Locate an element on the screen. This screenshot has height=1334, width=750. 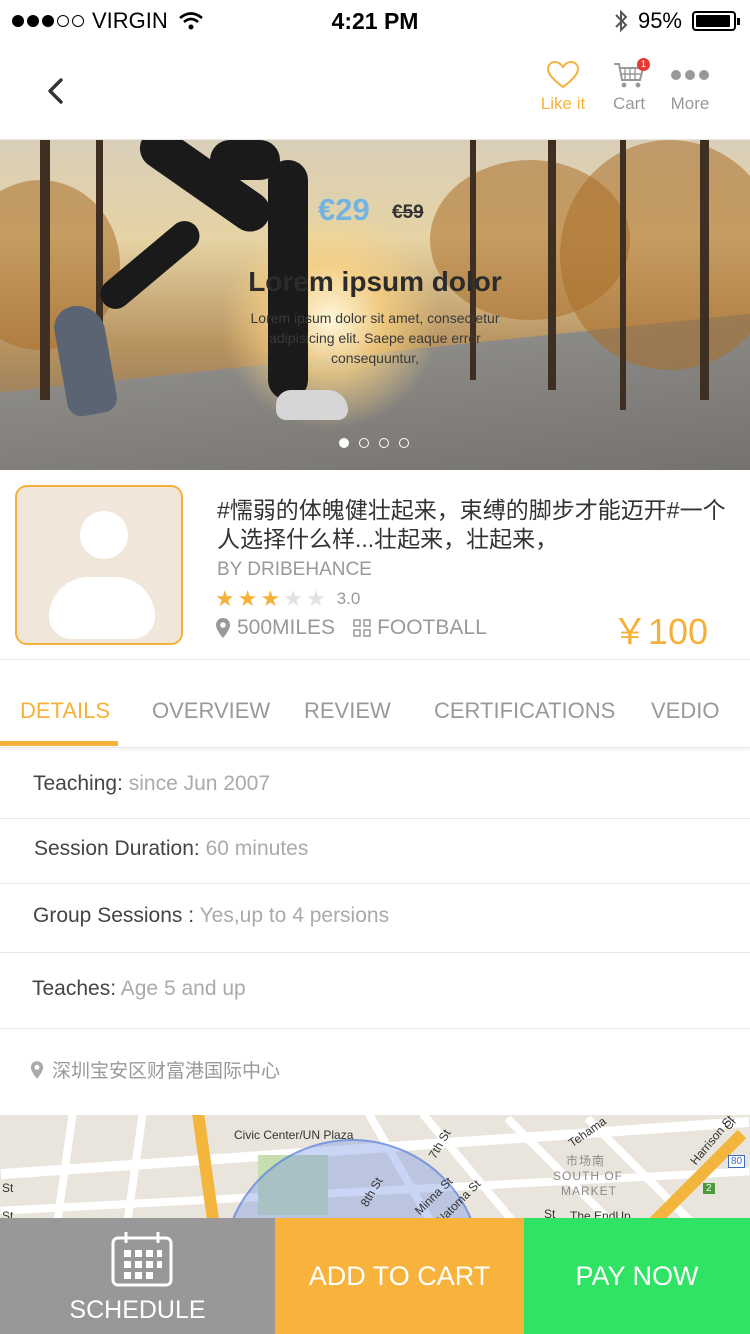
detail-row-group-sessions: Group Sessions : Yes,up to 4 persions is located at coordinates (375, 918).